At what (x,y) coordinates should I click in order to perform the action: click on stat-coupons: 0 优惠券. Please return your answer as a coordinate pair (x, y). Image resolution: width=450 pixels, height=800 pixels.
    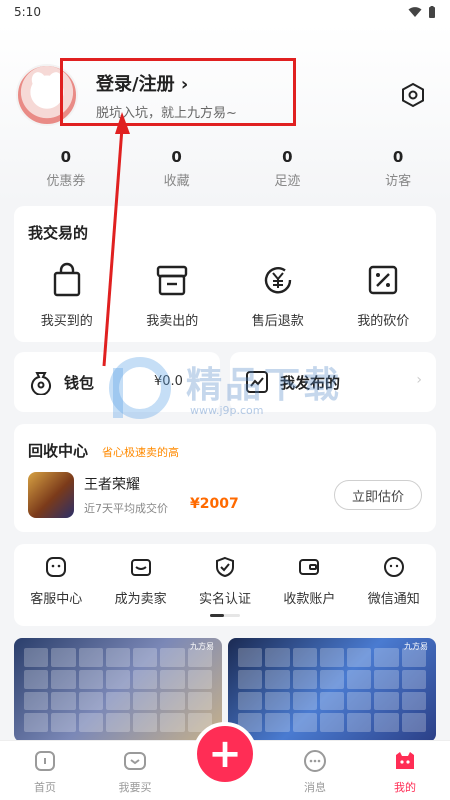
    Looking at the image, I should click on (66, 168).